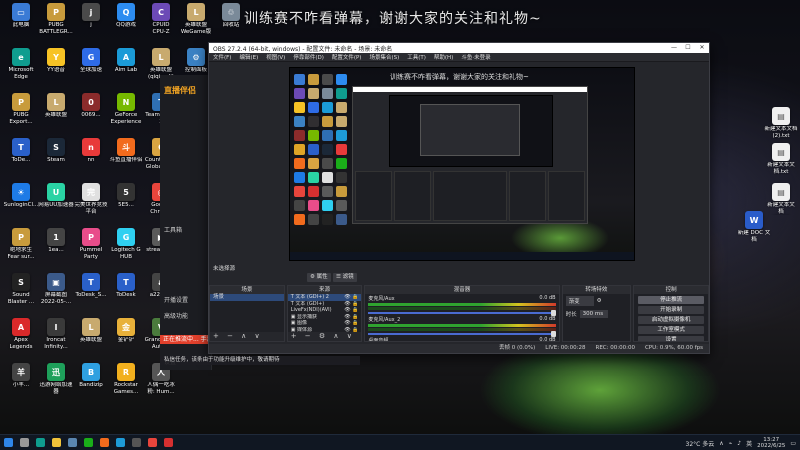  What do you see at coordinates (126, 22) in the screenshot?
I see `desktop-icon: Q QQ游戏` at bounding box center [126, 22].